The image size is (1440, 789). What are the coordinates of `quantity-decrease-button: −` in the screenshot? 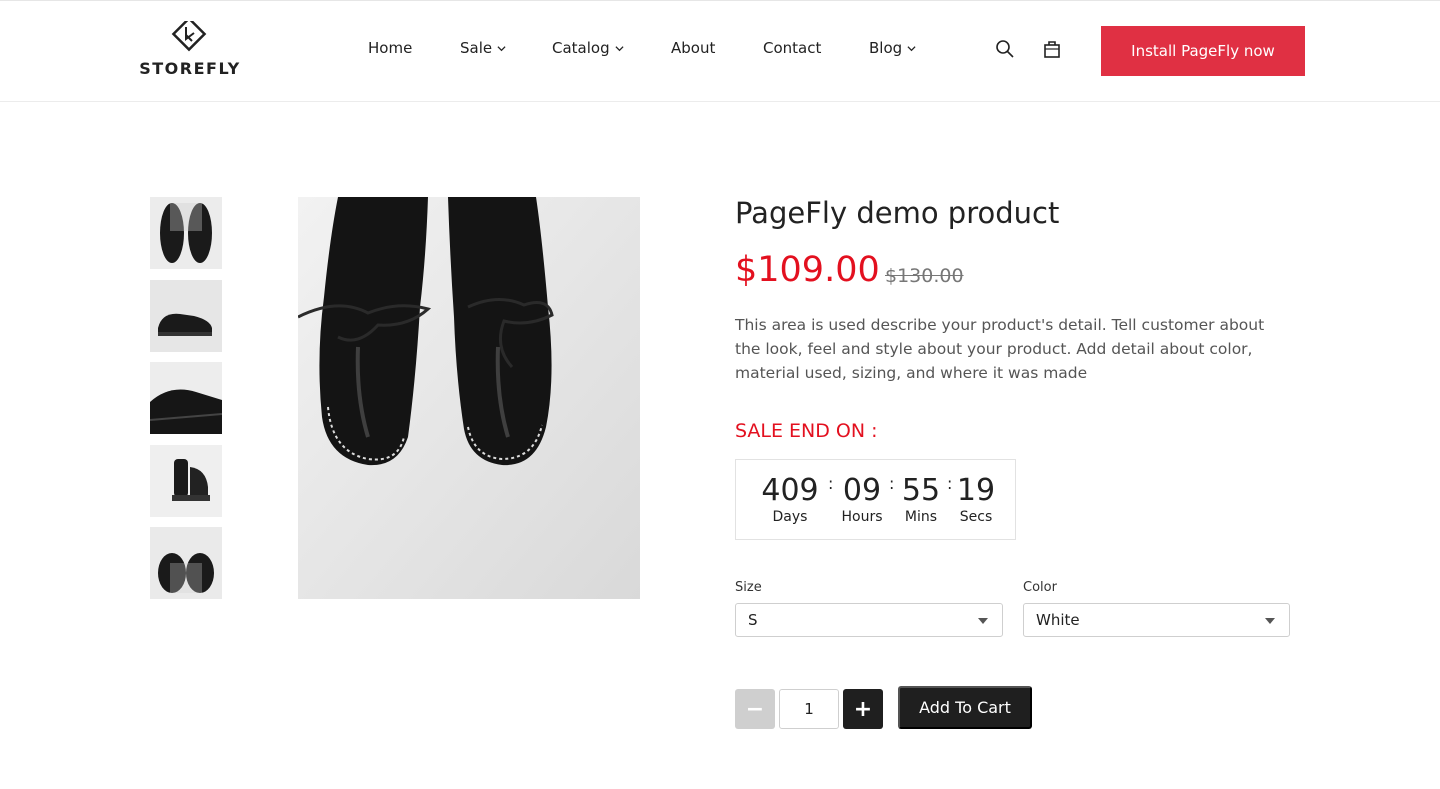 It's located at (755, 709).